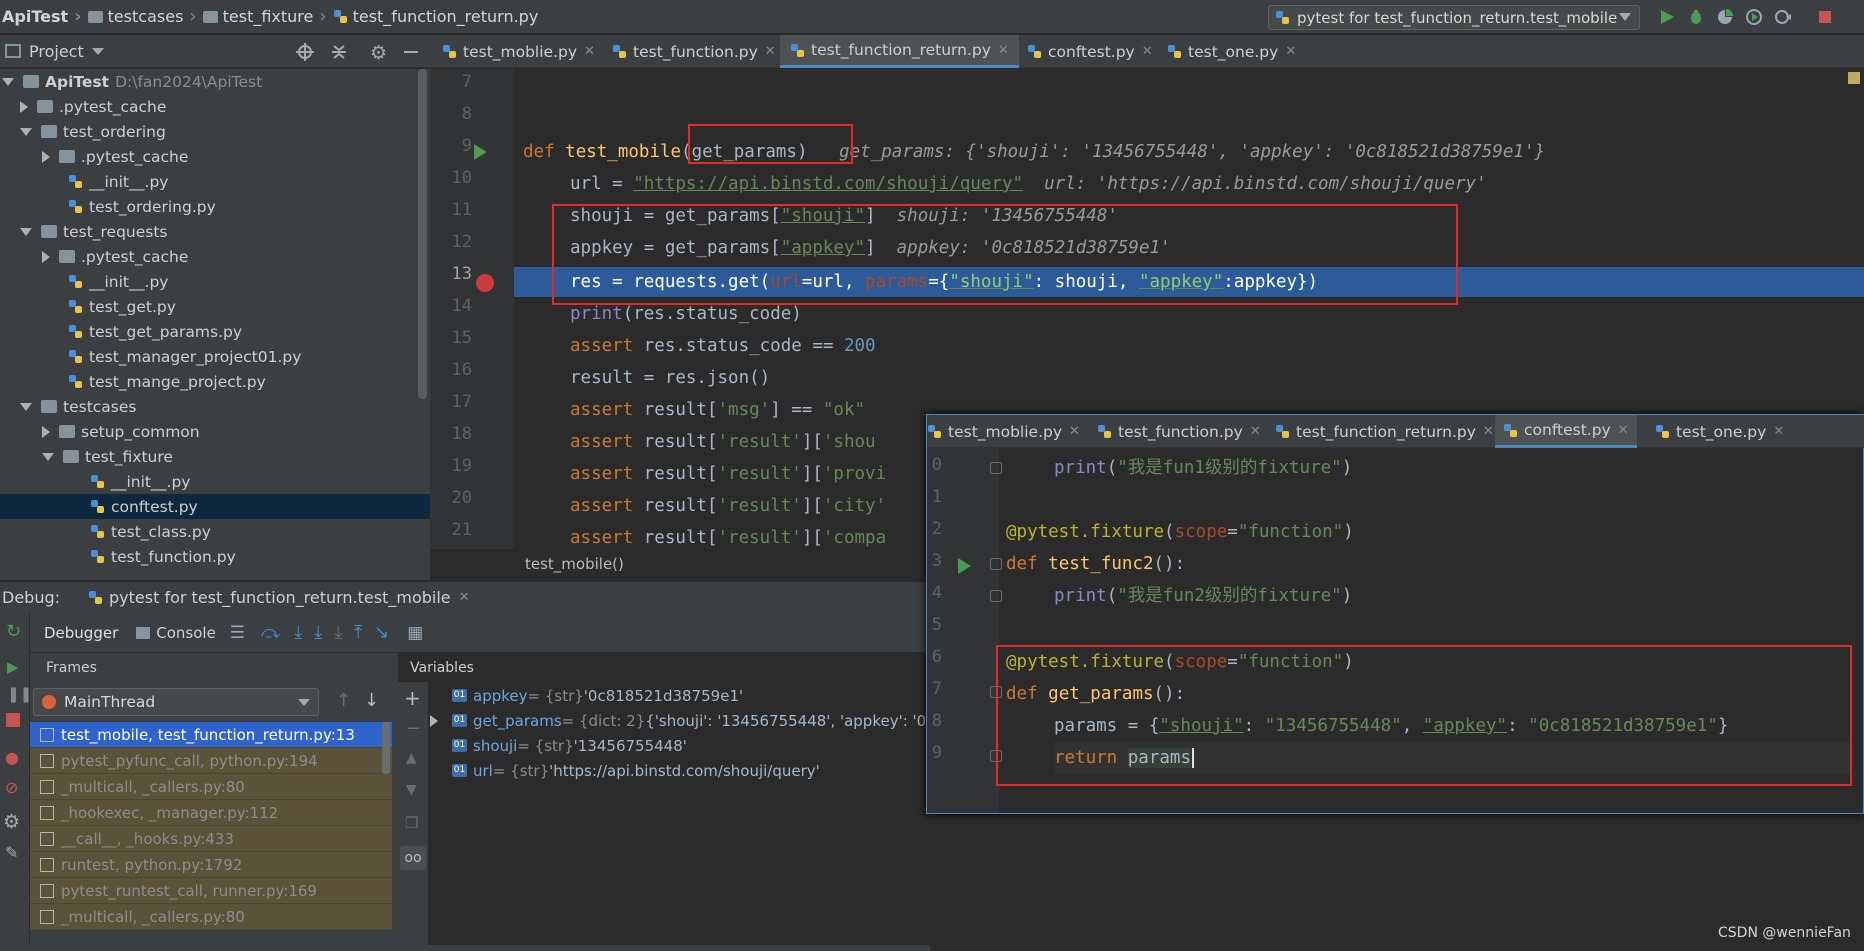  Describe the element at coordinates (215, 81) in the screenshot. I see `tree-item-apitest: ApiTest D:\fan2024\ApiTest` at that location.